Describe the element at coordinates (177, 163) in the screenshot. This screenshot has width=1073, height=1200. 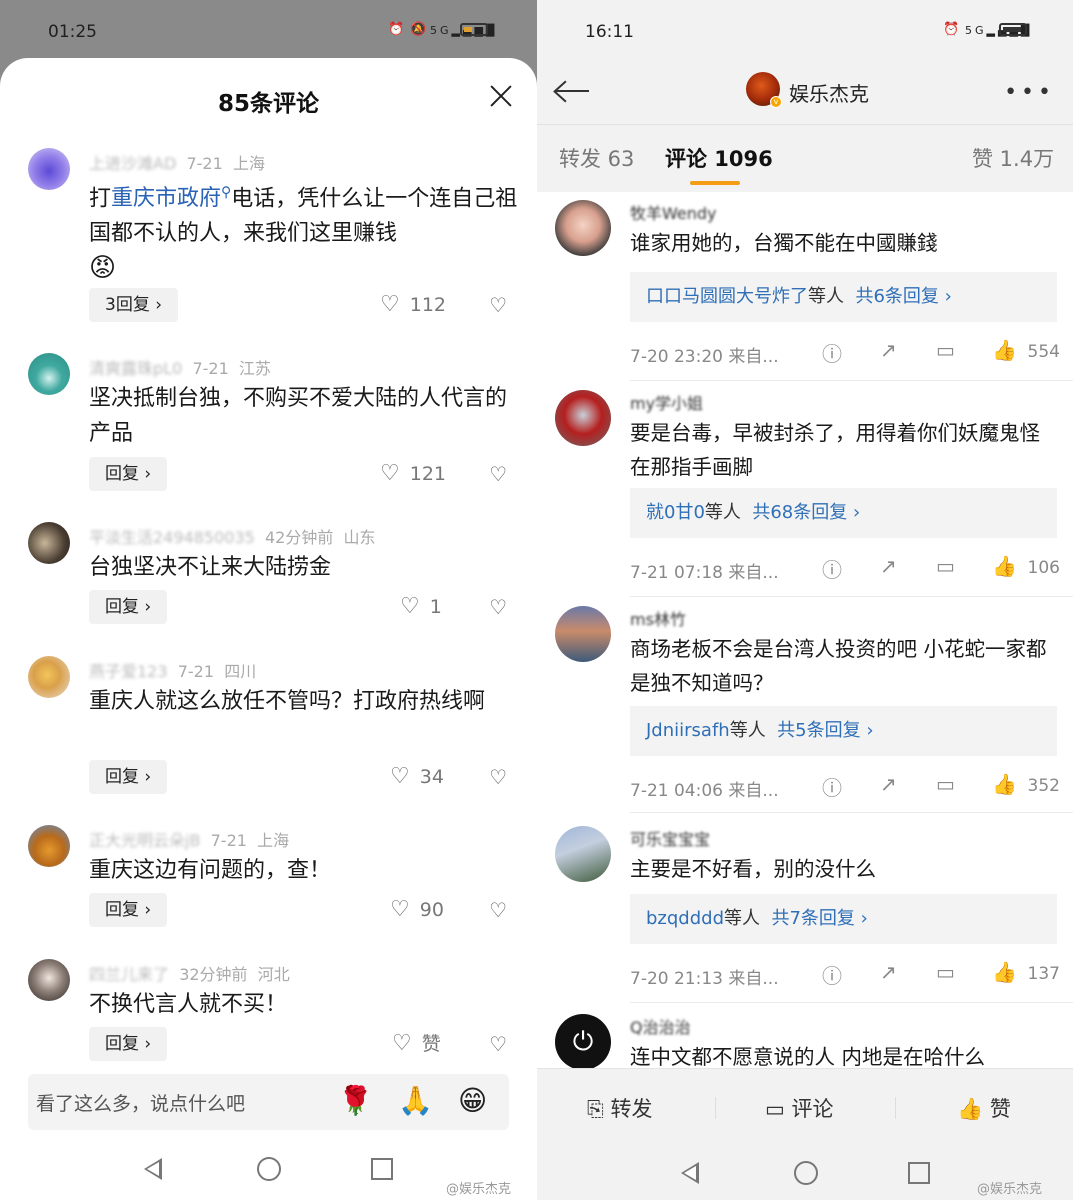
I see `comment-meta: 上进沙滩AD 7-21 上海` at that location.